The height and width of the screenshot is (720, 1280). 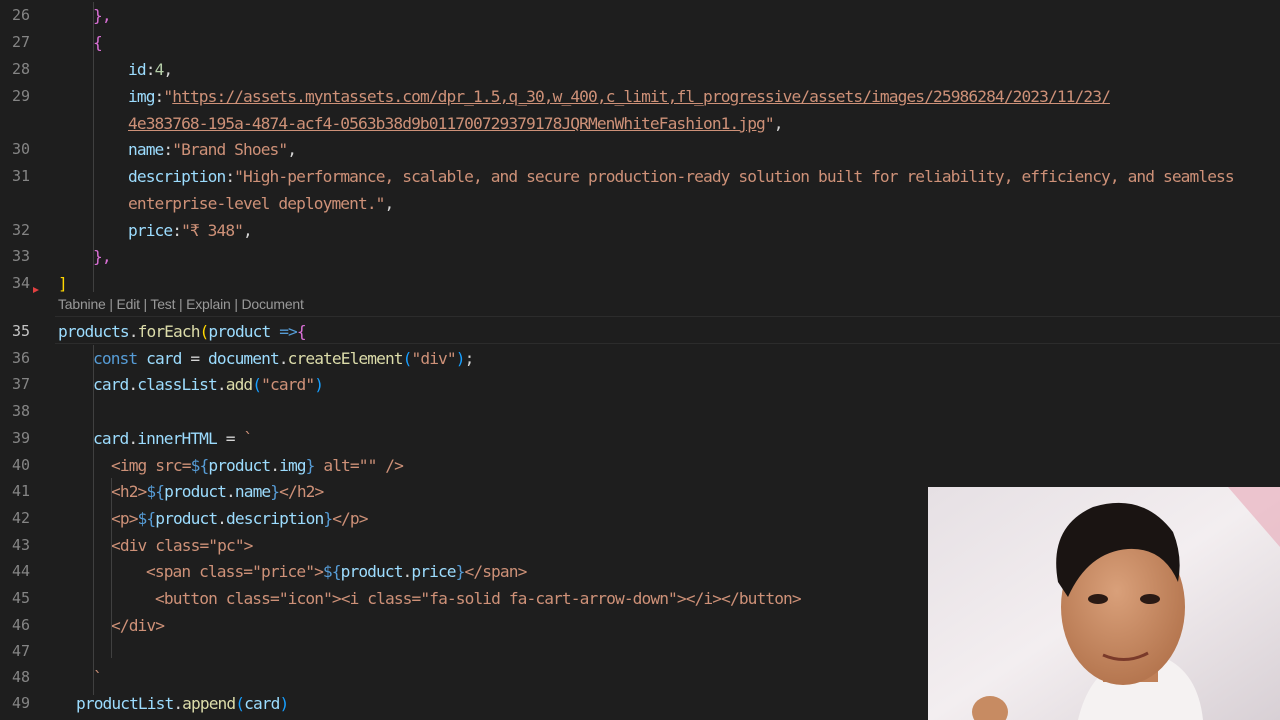 I want to click on code-token: },, so click(x=102, y=256).